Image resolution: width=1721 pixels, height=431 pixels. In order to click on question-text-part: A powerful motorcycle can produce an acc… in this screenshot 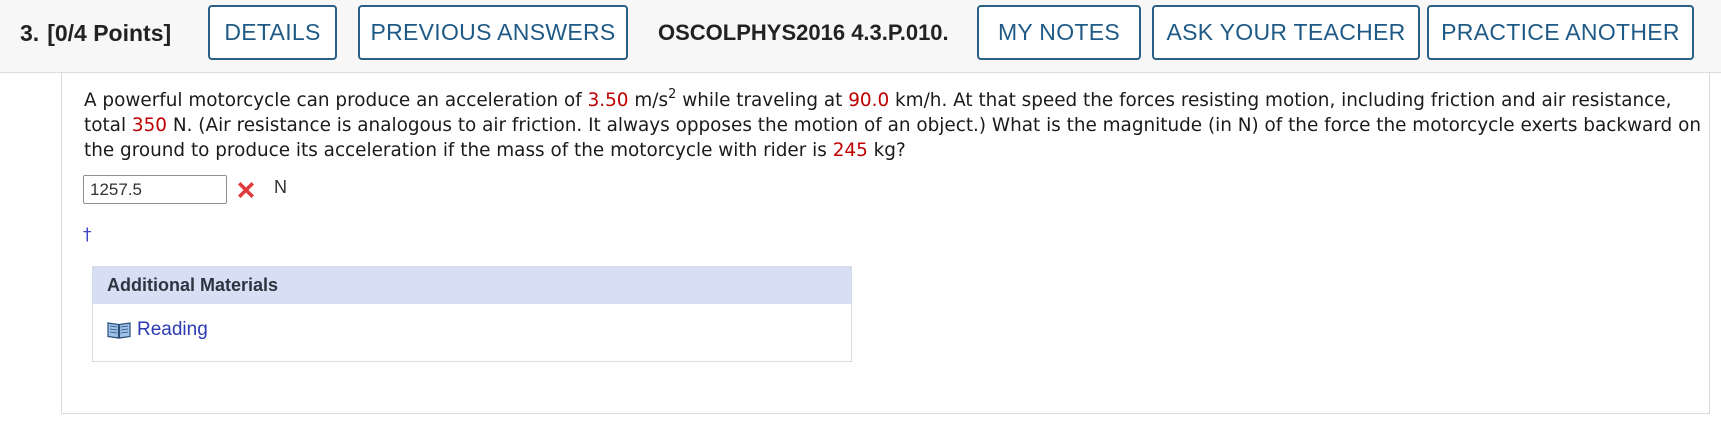, I will do `click(336, 100)`.